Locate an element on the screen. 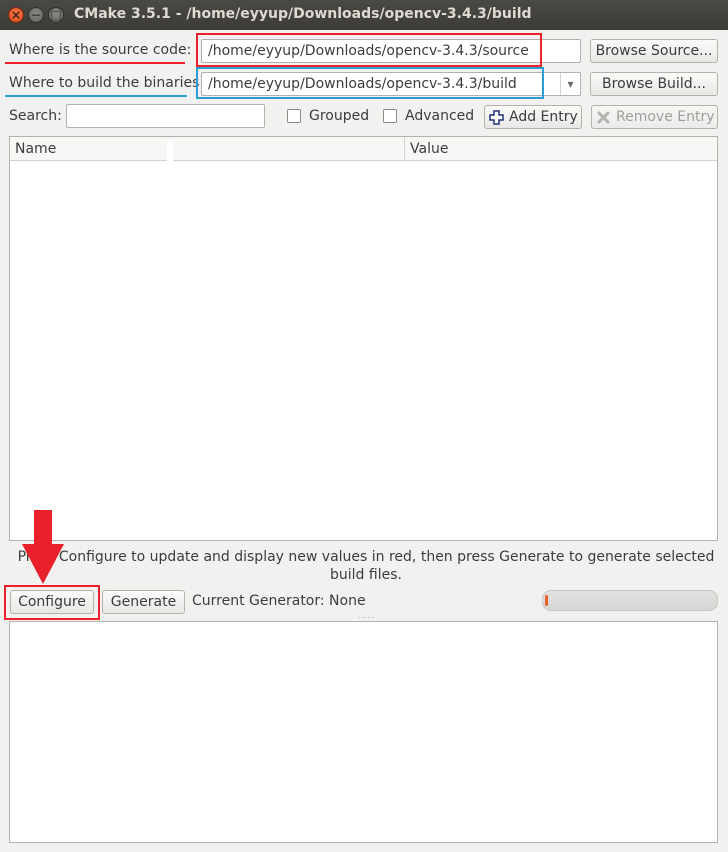 This screenshot has height=852, width=728. search-input is located at coordinates (165, 116).